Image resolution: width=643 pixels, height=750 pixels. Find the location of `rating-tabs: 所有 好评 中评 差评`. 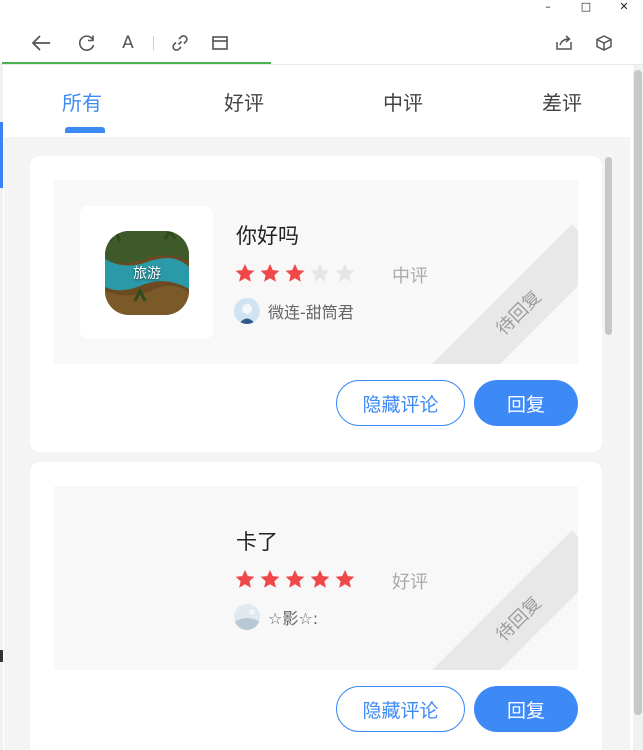

rating-tabs: 所有 好评 中评 差评 is located at coordinates (317, 101).